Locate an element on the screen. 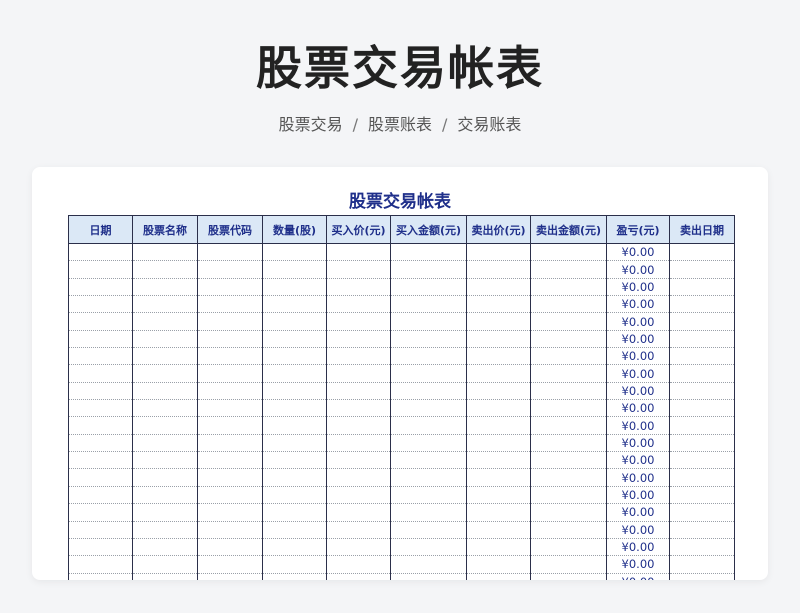 The height and width of the screenshot is (613, 800). breadcrumb-item: 股票账表 is located at coordinates (400, 124).